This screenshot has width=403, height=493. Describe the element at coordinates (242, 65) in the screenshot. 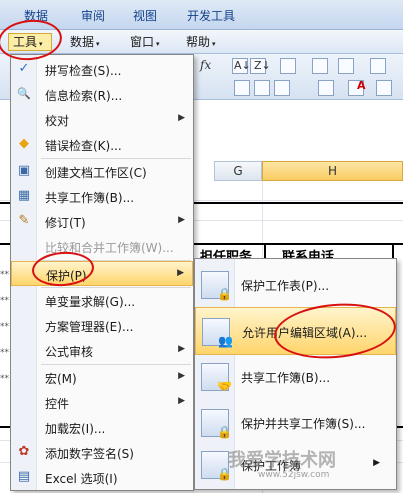

I see `sort-az-icon: A↓` at that location.